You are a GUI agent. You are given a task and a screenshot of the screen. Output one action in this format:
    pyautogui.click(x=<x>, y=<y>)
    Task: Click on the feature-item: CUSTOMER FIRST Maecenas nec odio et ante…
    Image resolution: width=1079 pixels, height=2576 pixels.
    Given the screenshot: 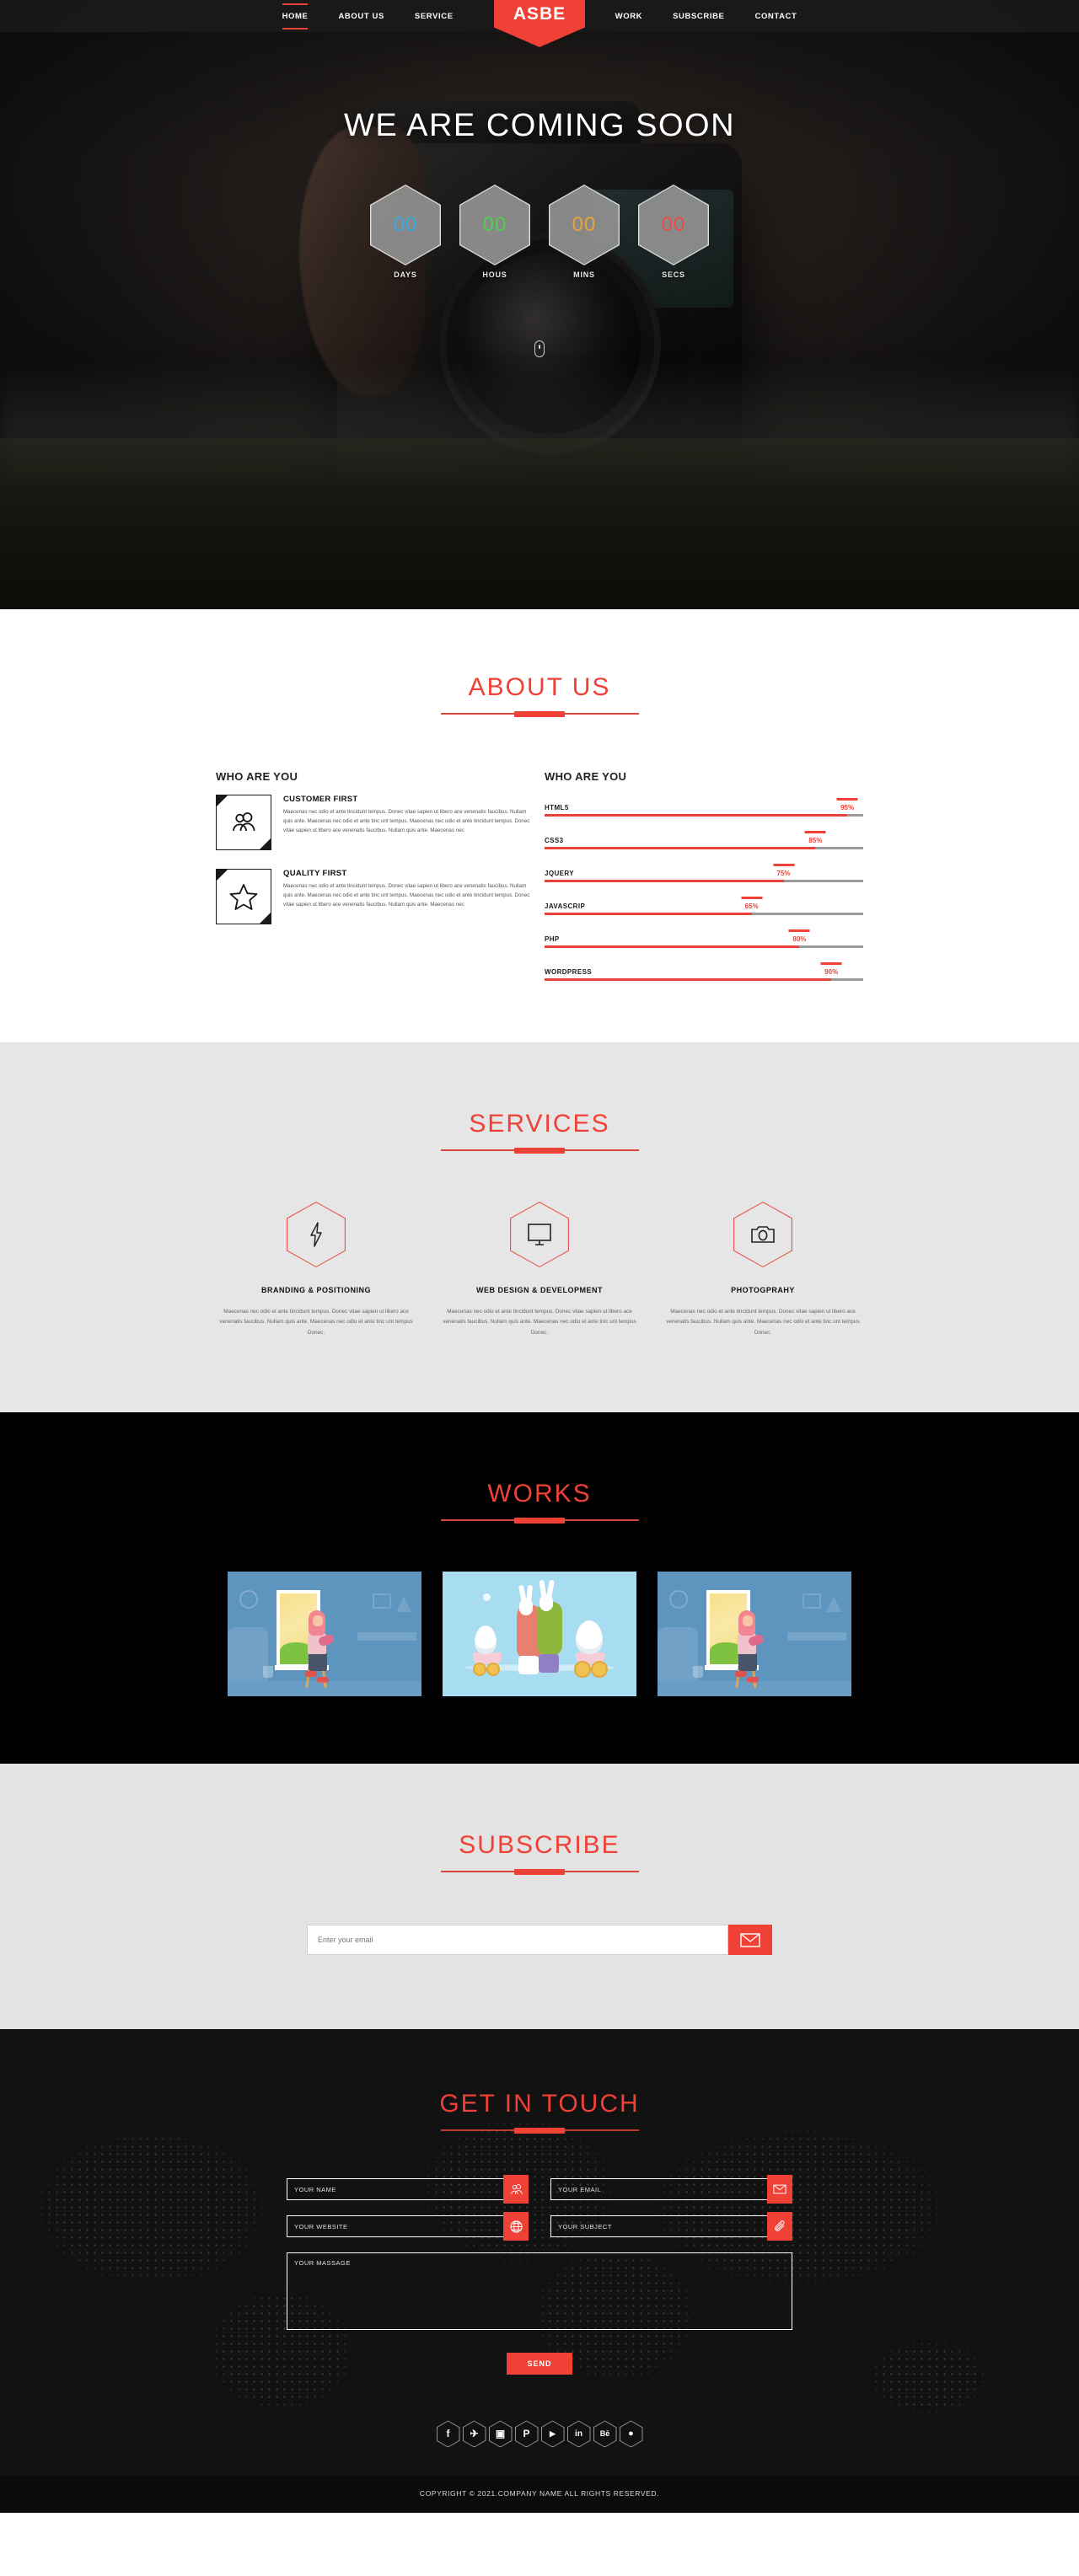 What is the action you would take?
    pyautogui.click(x=375, y=822)
    